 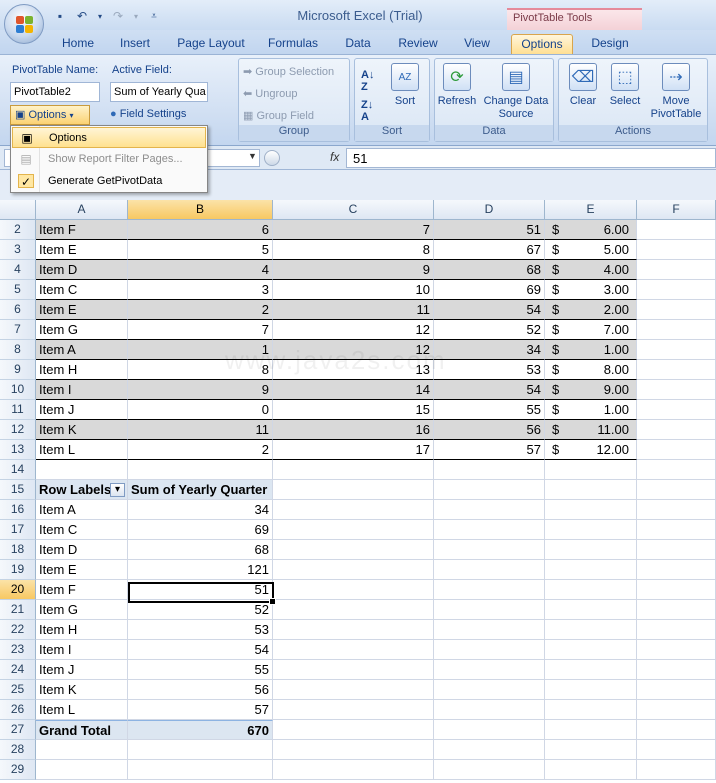 I want to click on tab-home: Home, so click(x=78, y=44).